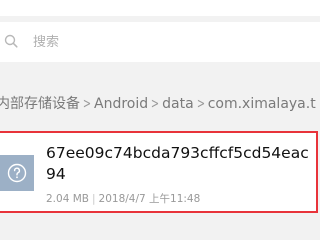 Image resolution: width=320 pixels, height=240 pixels. Describe the element at coordinates (40, 104) in the screenshot. I see `breadcrumb-item-internal-storage: 内部存储设备` at that location.